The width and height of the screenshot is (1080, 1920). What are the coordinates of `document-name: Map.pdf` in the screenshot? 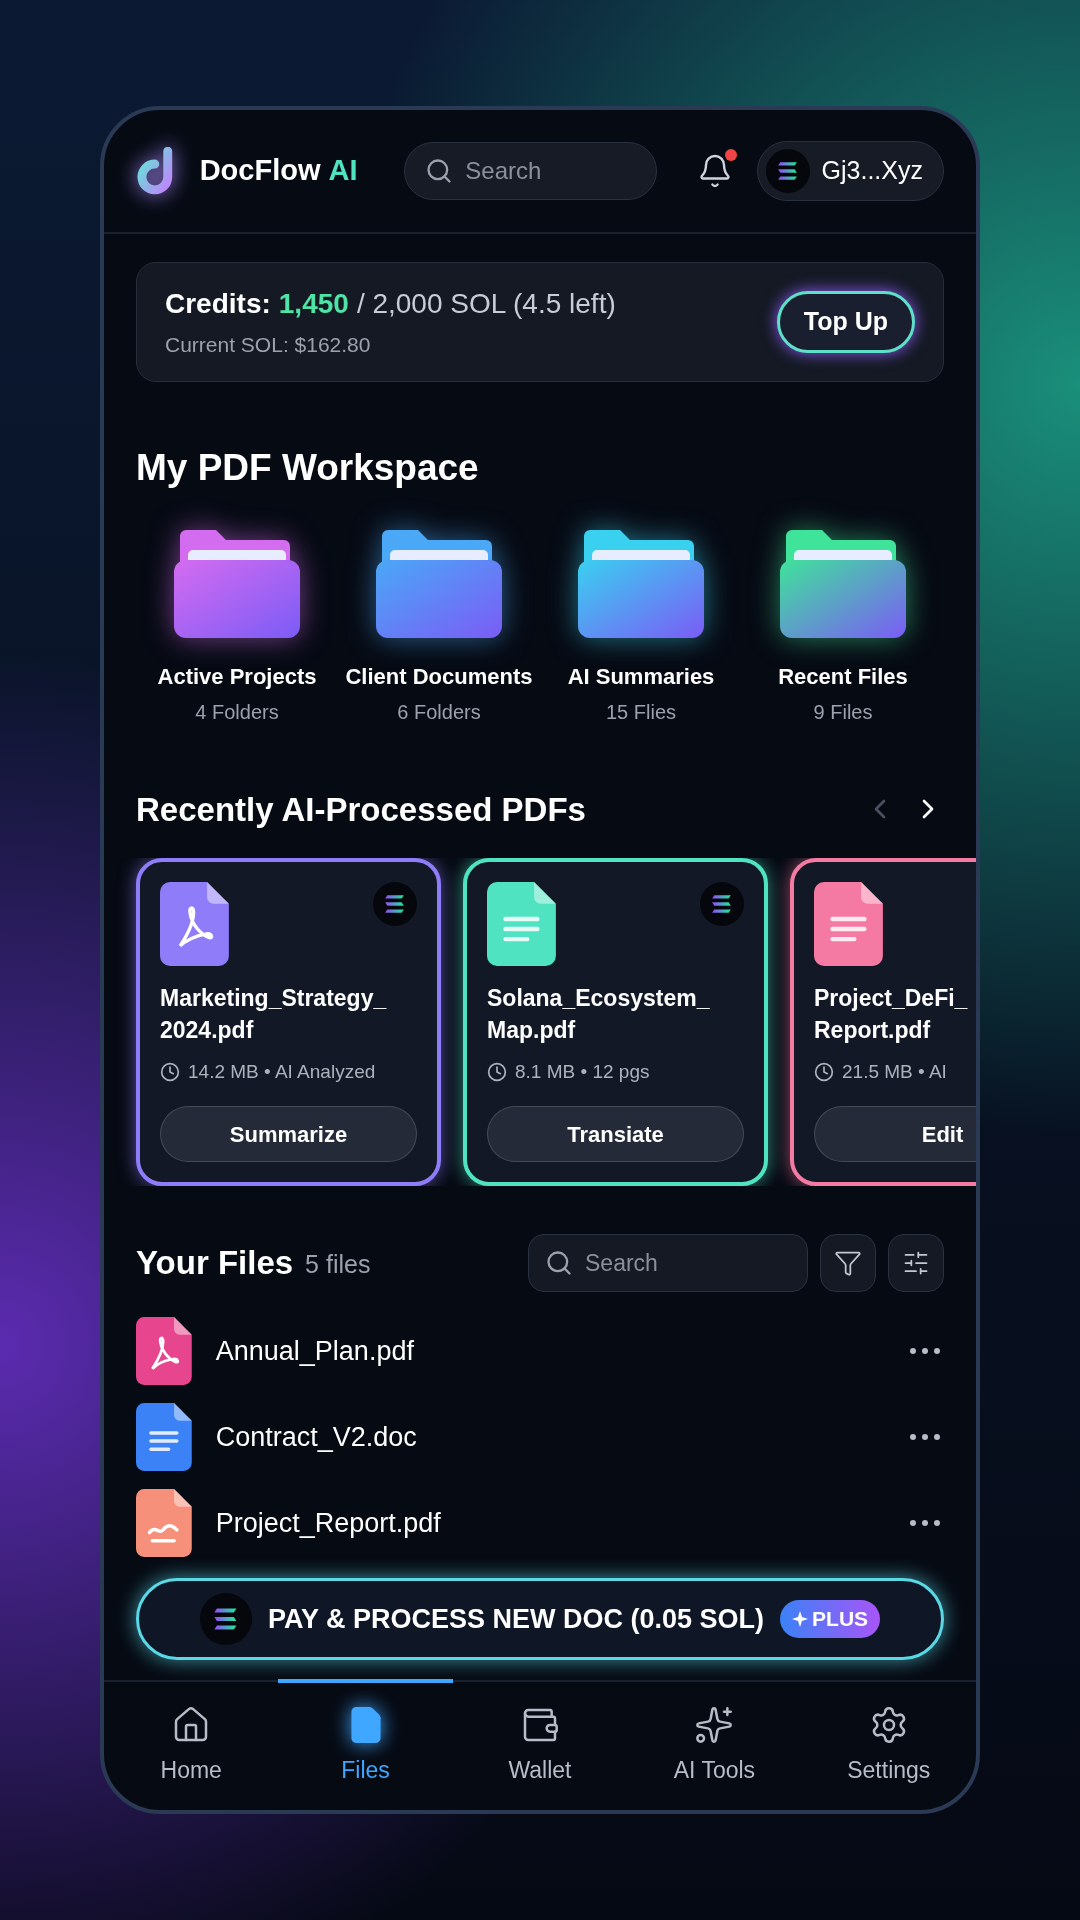 It's located at (532, 1030).